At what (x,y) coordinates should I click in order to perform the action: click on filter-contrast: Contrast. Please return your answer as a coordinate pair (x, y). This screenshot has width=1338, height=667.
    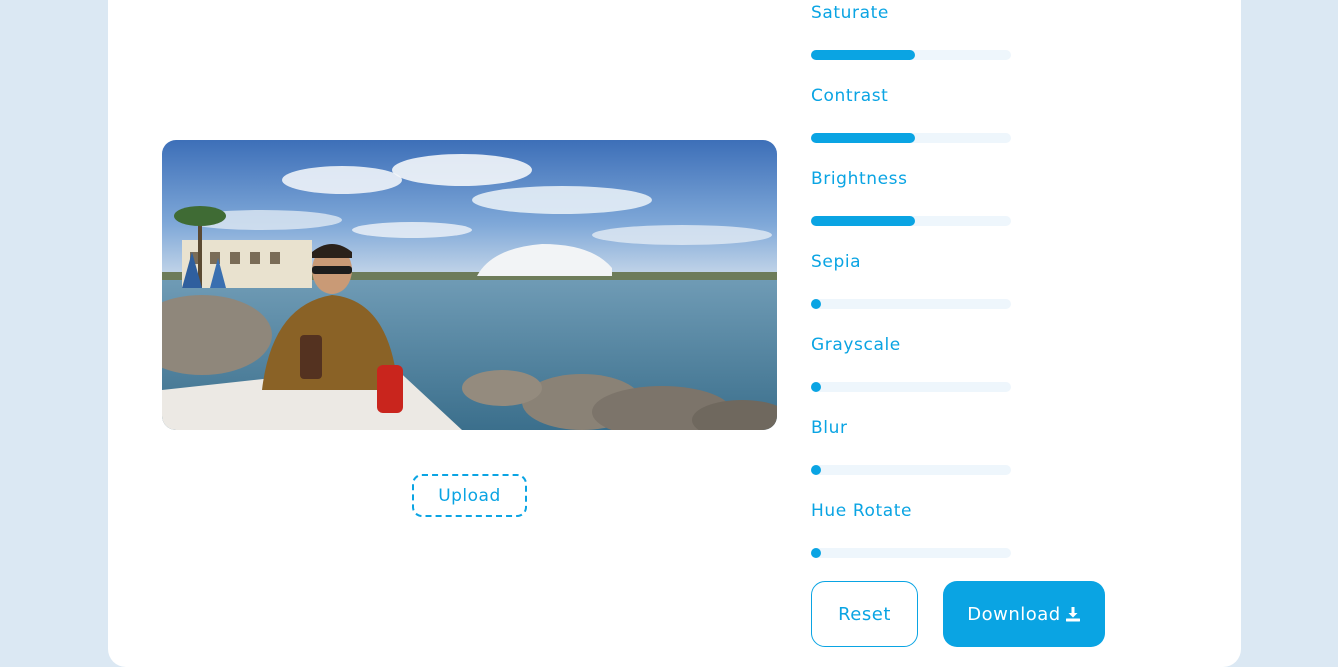
    Looking at the image, I should click on (921, 116).